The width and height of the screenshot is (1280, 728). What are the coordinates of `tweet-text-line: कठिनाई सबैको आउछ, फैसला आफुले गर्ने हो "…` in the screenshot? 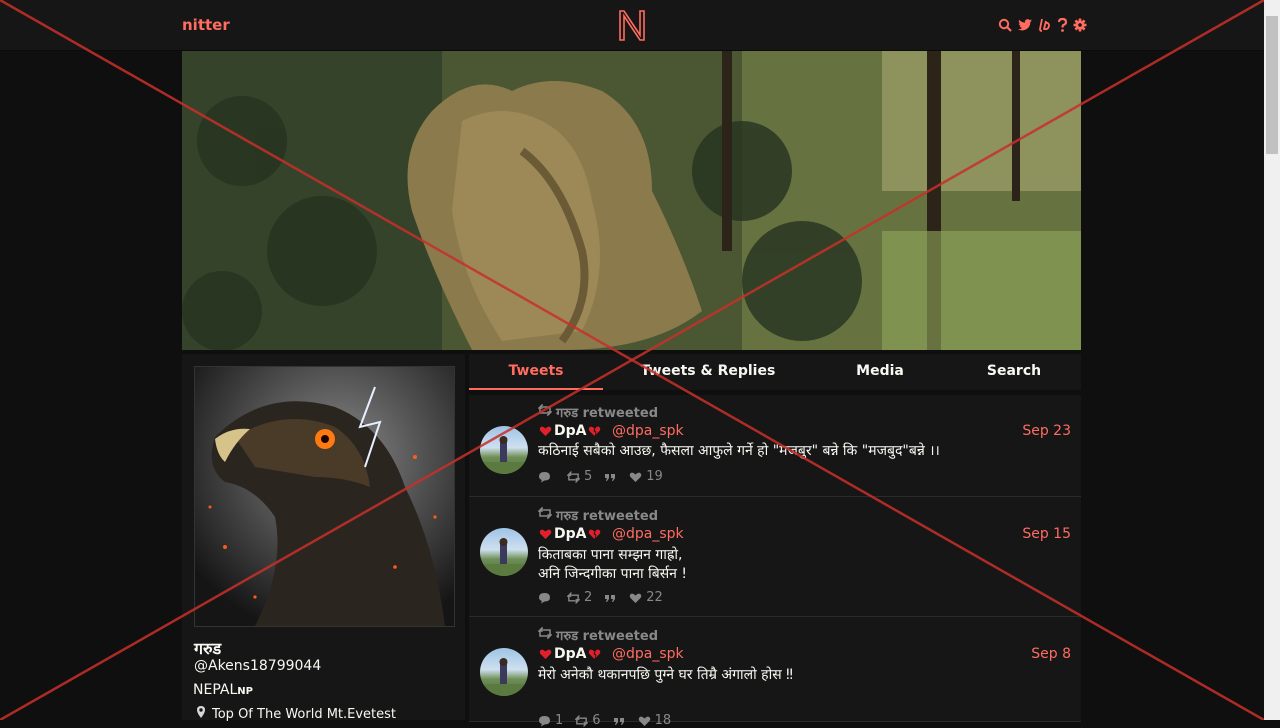 It's located at (739, 451).